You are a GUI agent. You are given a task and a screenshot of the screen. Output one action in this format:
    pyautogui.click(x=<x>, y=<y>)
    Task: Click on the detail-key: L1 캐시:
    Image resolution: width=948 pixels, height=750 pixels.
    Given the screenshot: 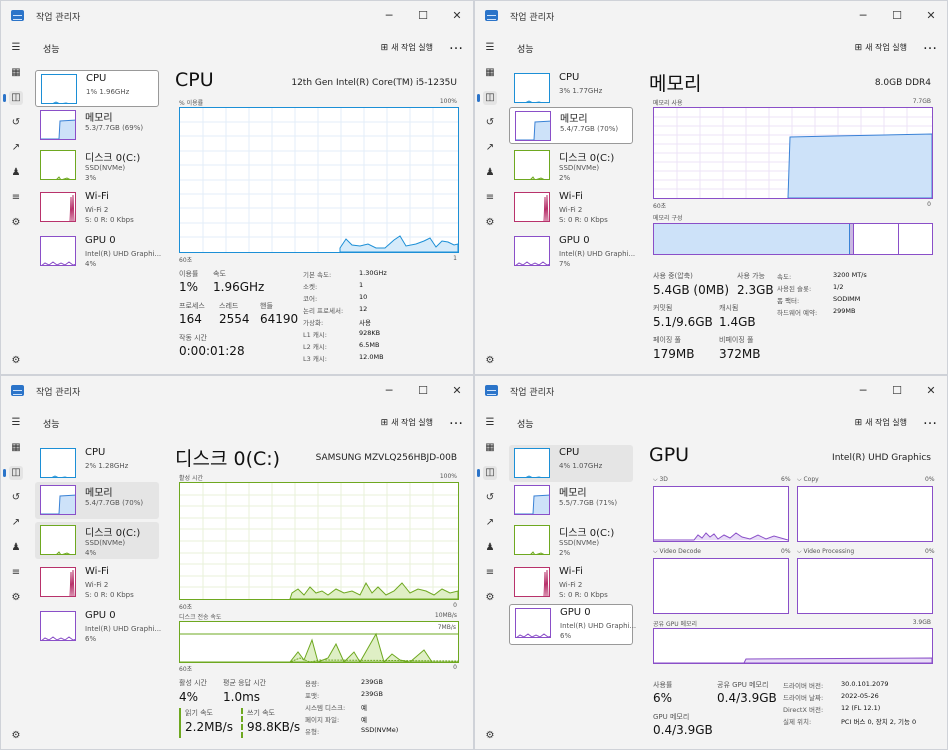 What is the action you would take?
    pyautogui.click(x=315, y=335)
    